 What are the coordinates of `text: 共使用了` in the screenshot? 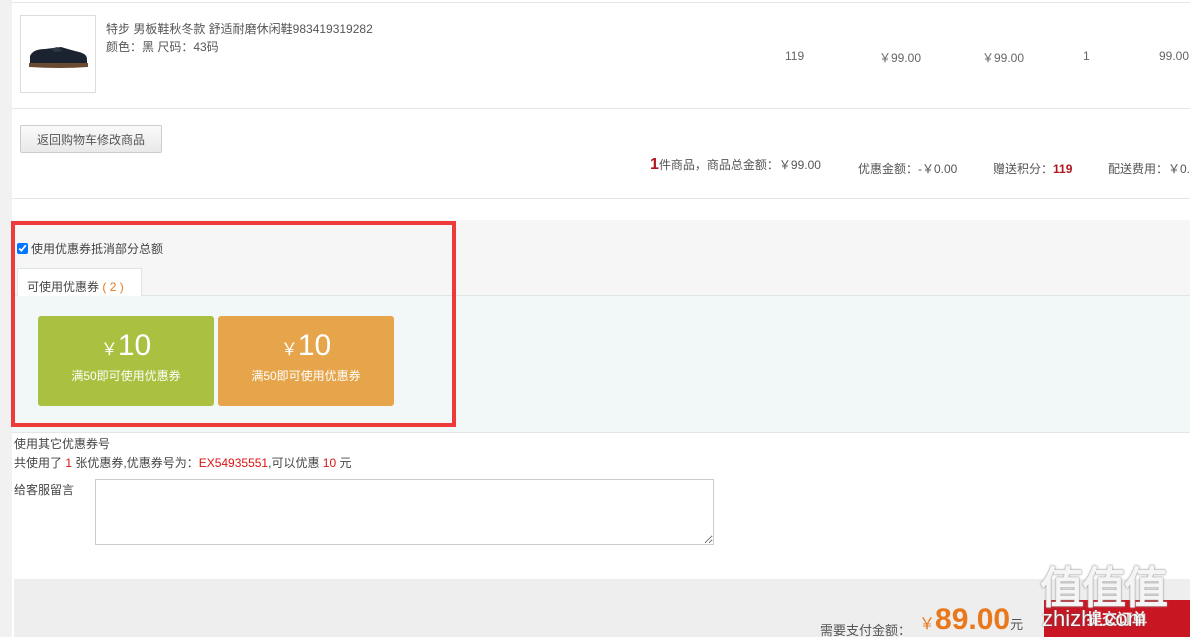 It's located at (40, 463).